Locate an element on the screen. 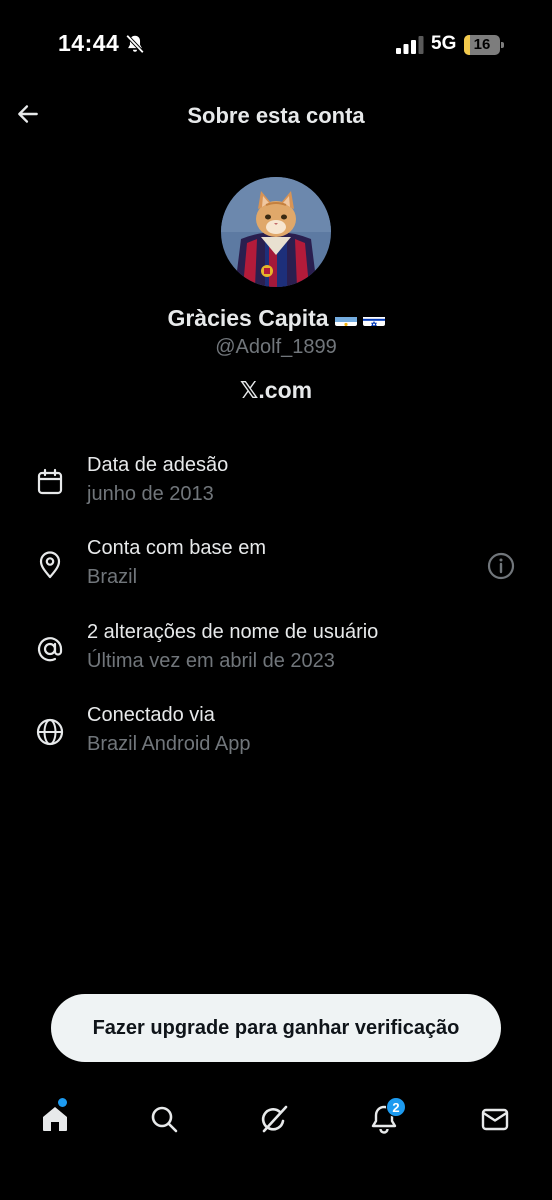 The height and width of the screenshot is (1200, 552). grok-icon is located at coordinates (274, 1119).